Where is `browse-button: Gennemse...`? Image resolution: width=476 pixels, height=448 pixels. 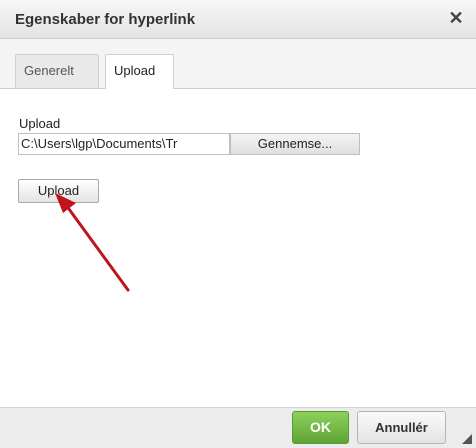
browse-button: Gennemse... is located at coordinates (295, 144).